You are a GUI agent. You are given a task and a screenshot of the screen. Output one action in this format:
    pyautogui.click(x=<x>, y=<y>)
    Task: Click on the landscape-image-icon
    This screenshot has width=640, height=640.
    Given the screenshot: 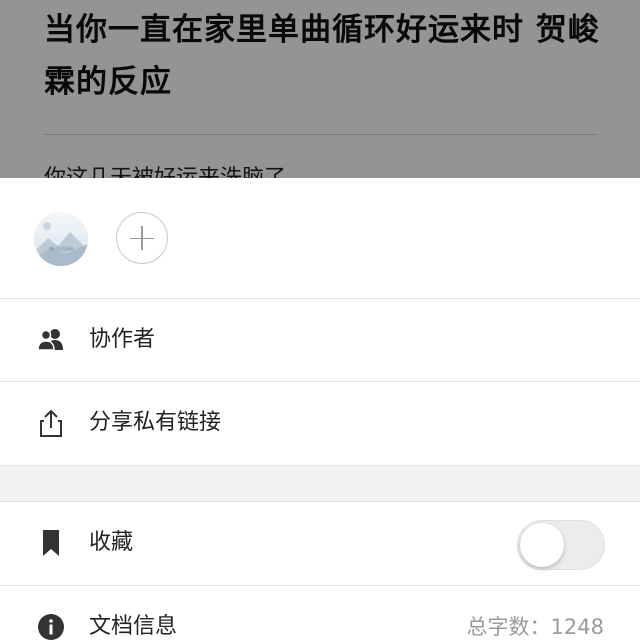 What is the action you would take?
    pyautogui.click(x=61, y=239)
    